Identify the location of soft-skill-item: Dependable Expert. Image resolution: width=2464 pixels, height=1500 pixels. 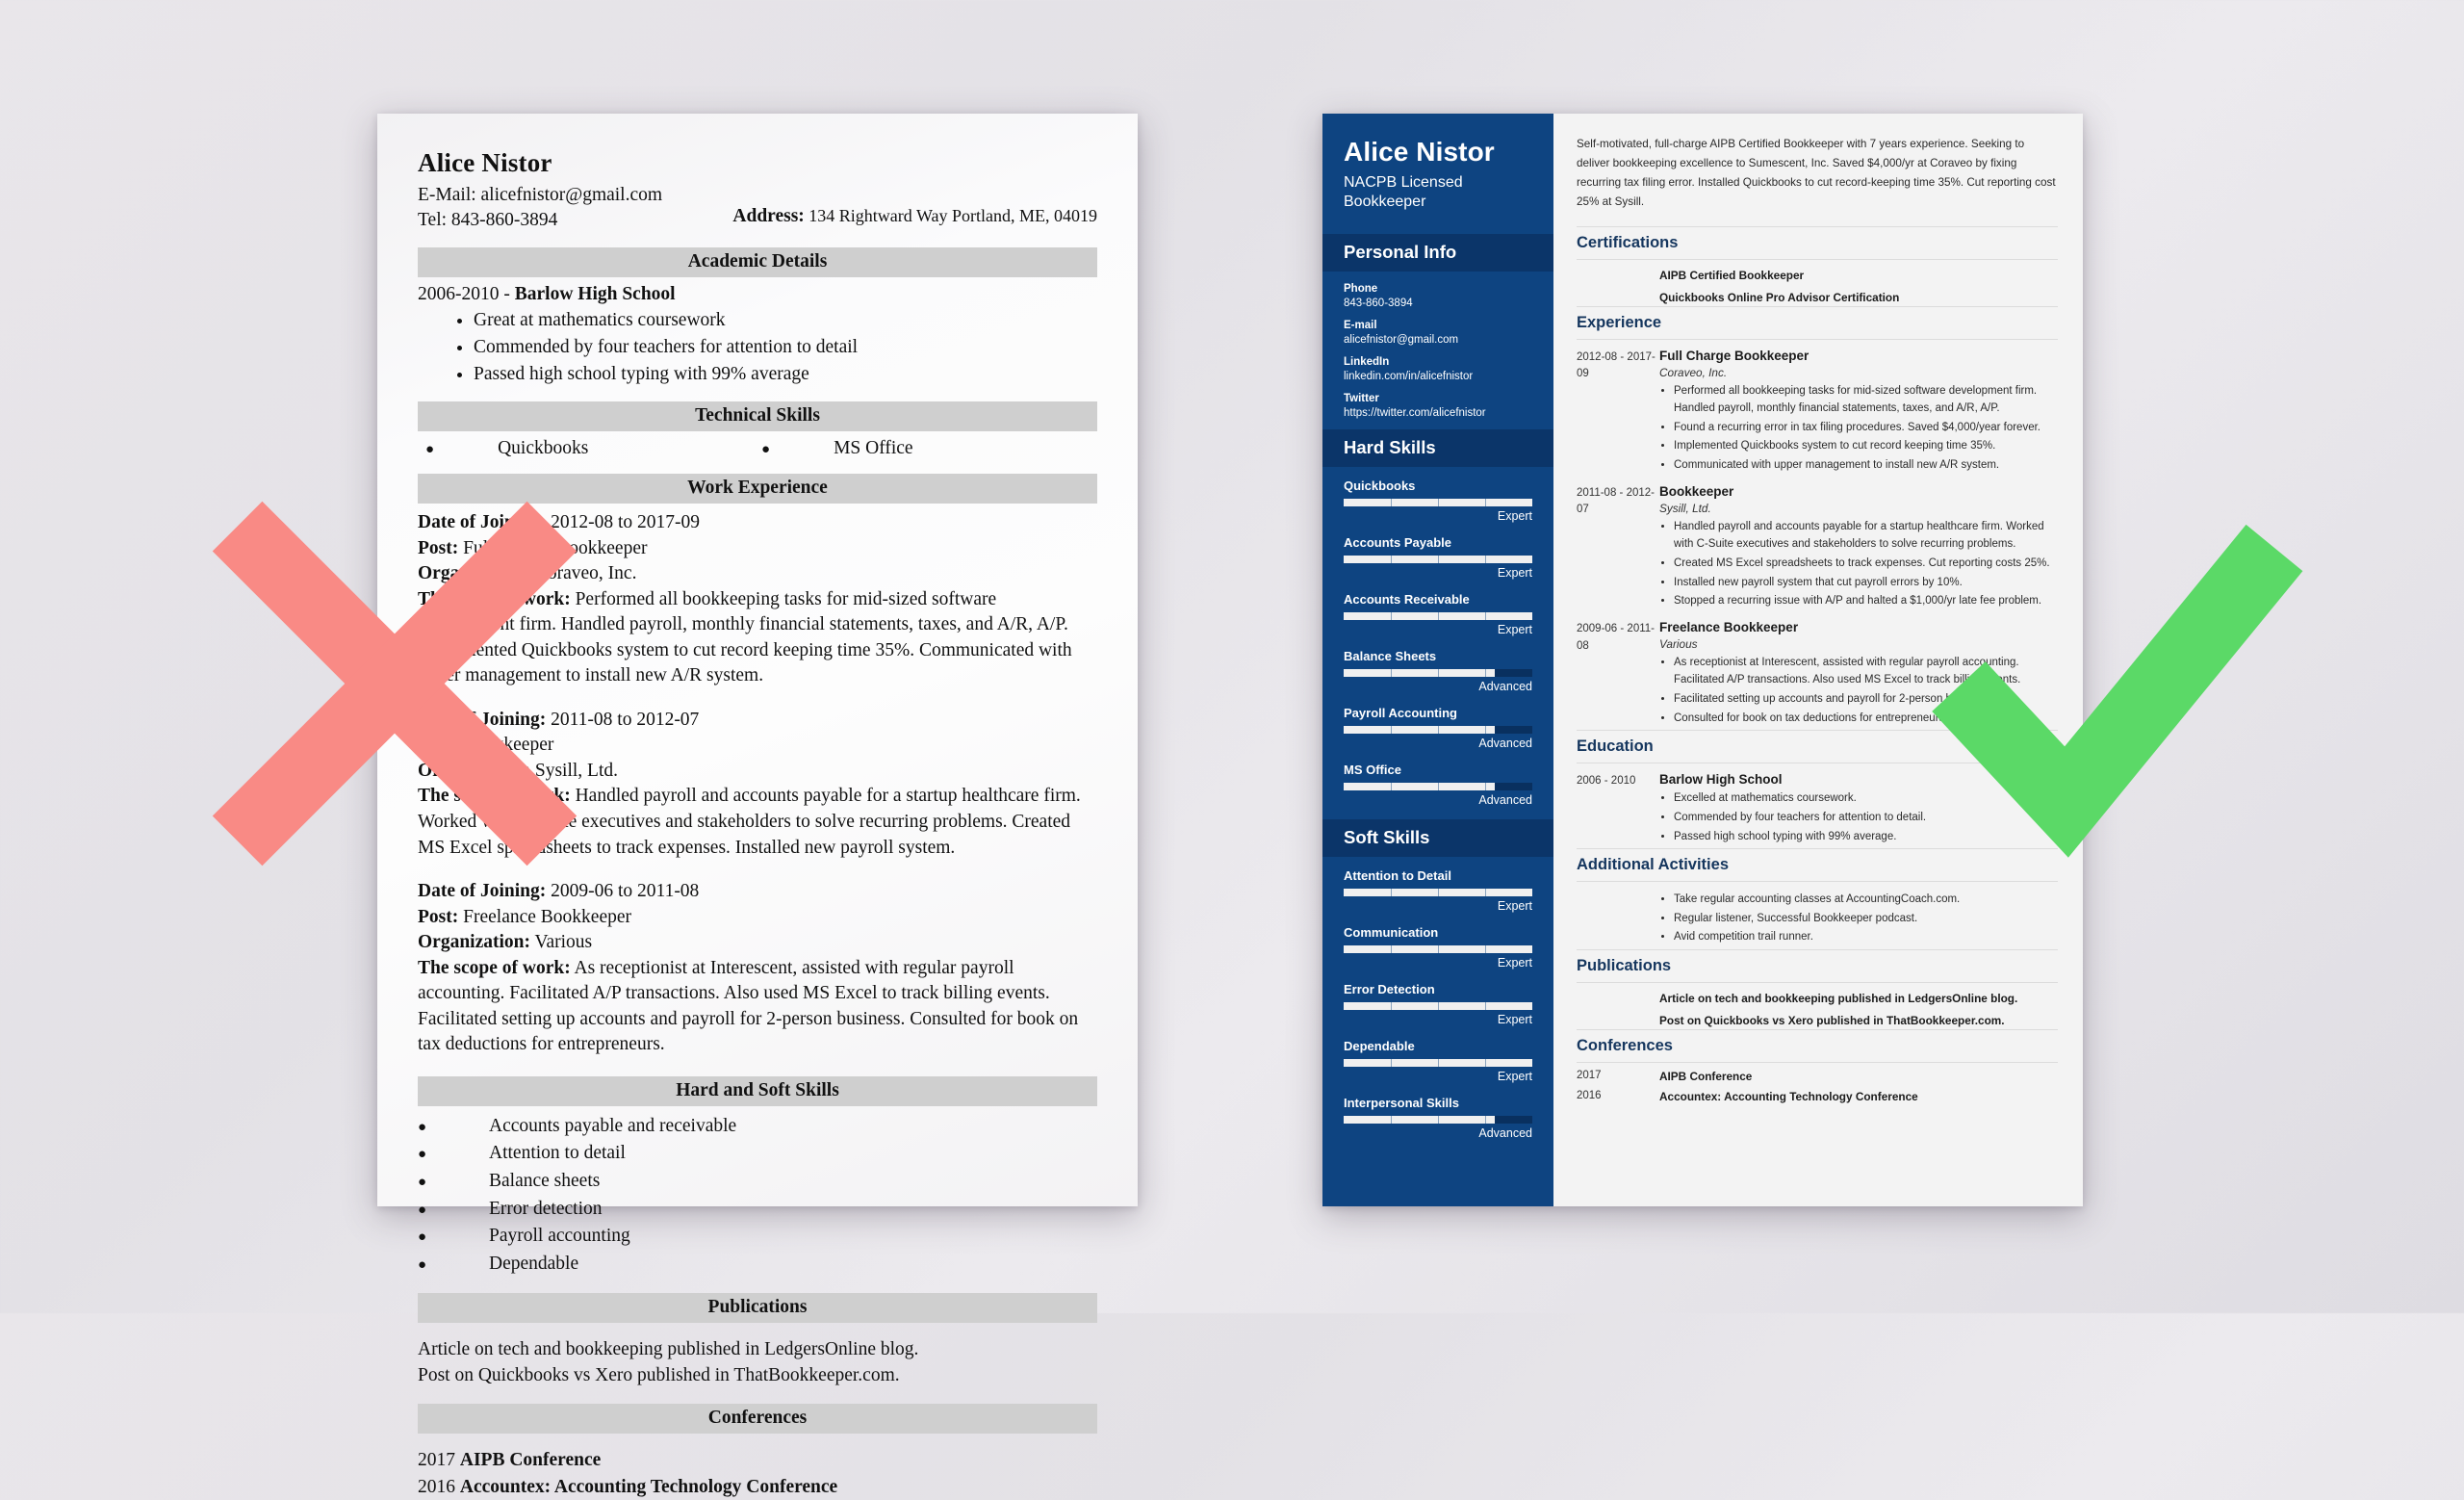
(1437, 1061).